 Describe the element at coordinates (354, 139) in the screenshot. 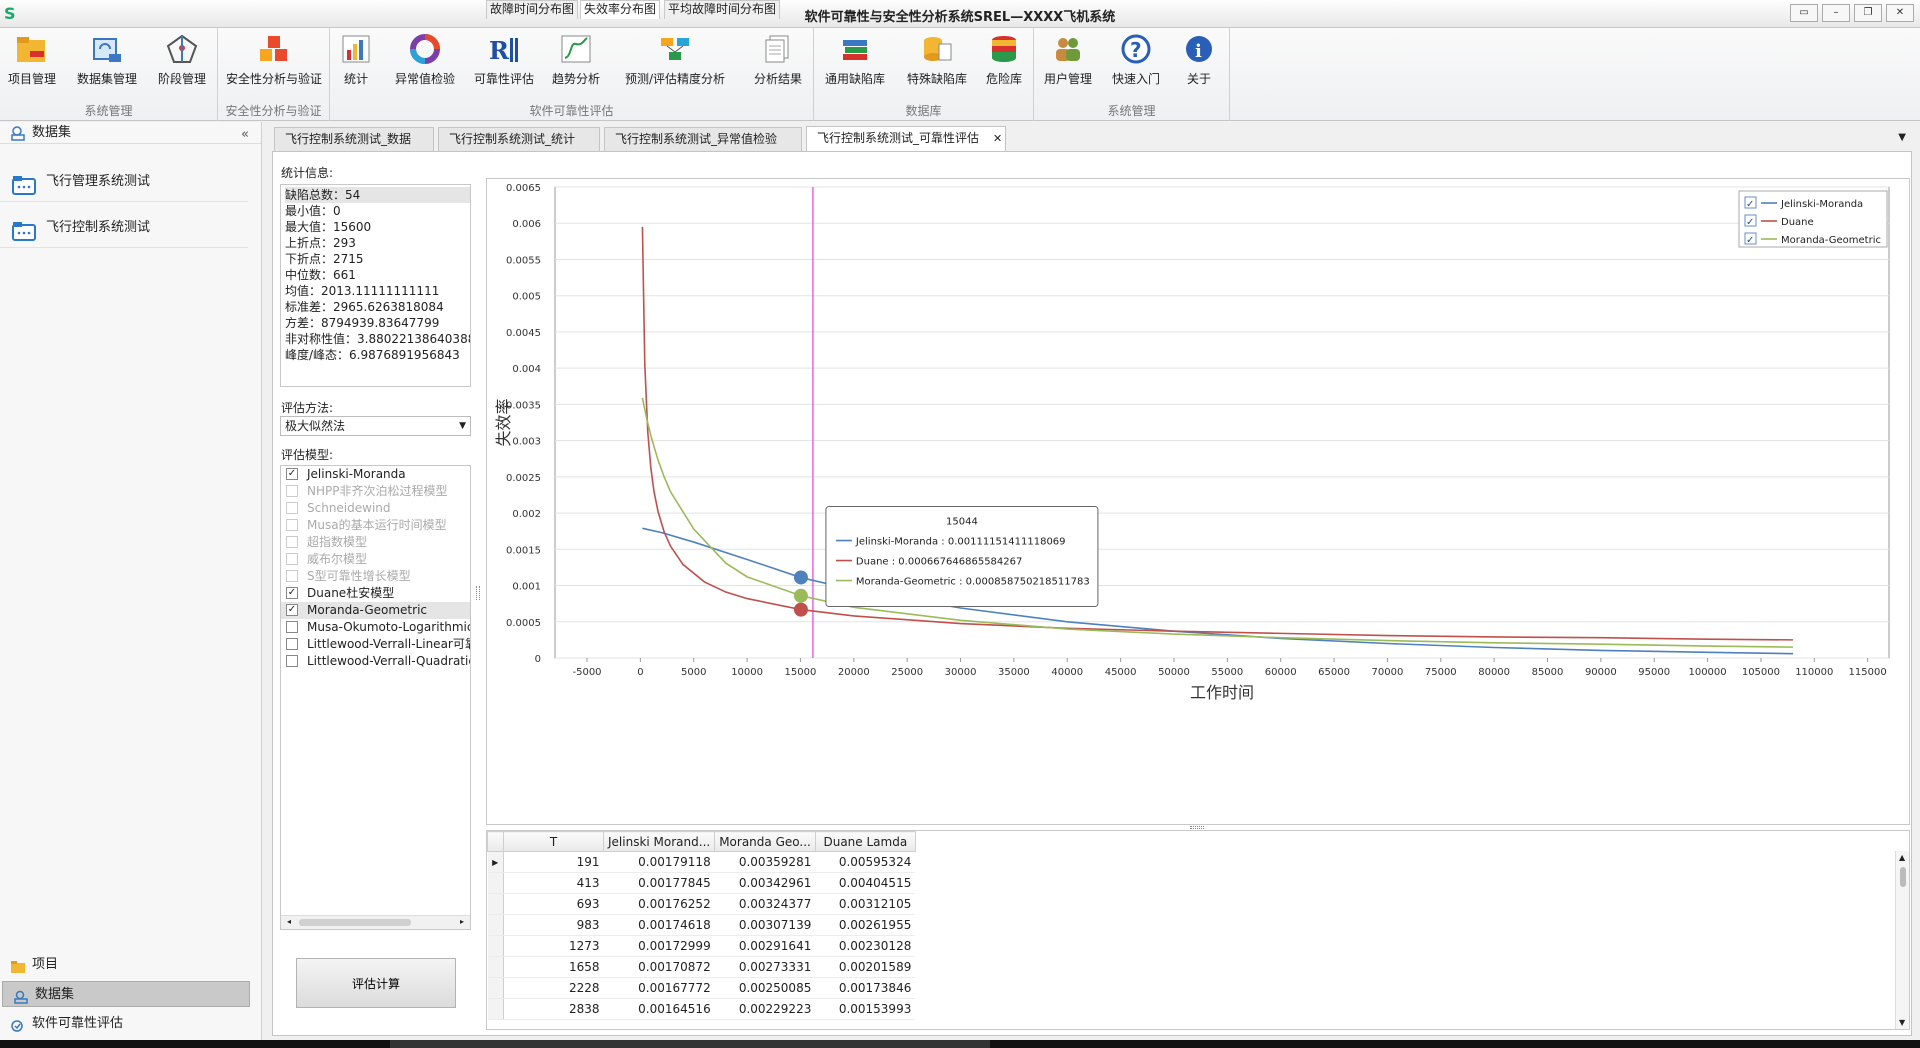

I see `tab-data: 飞行控制系统测试_数据` at that location.